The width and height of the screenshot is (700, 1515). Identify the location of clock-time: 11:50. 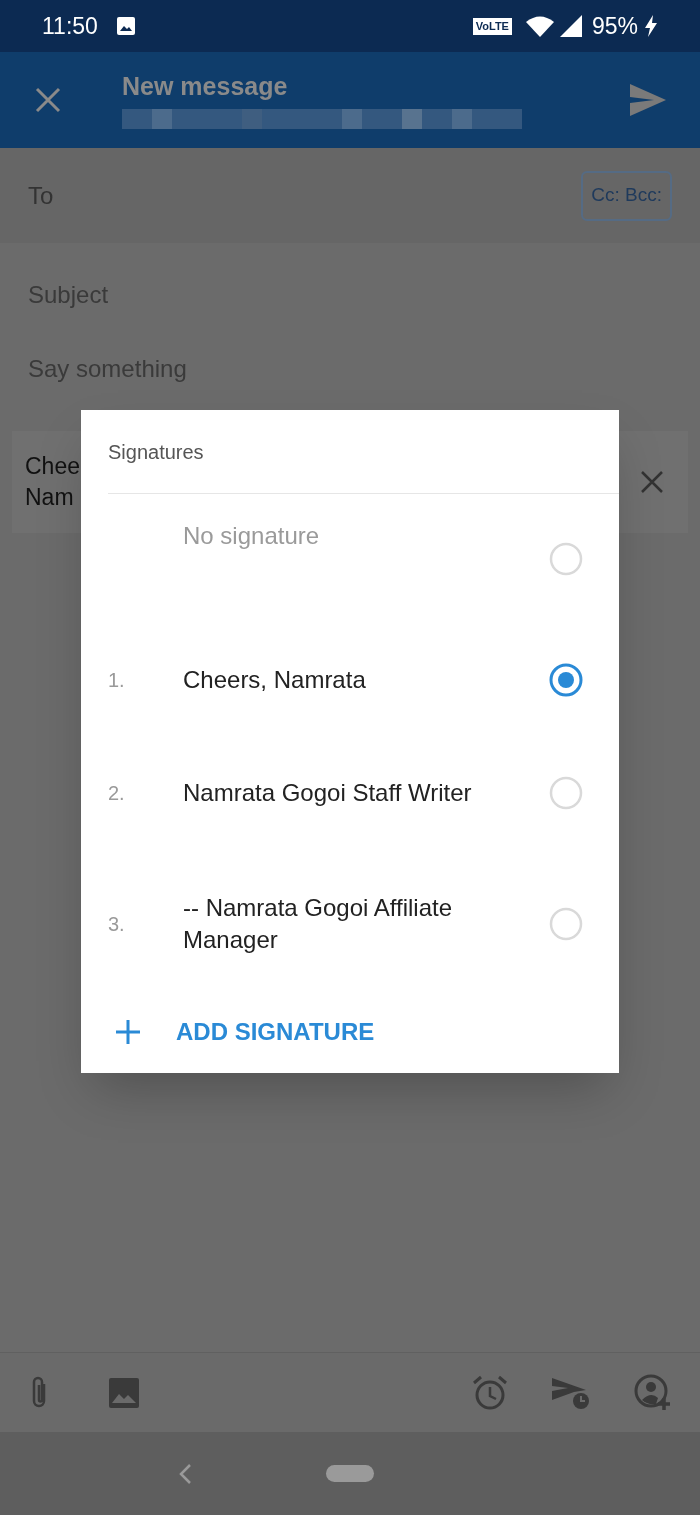
(70, 26).